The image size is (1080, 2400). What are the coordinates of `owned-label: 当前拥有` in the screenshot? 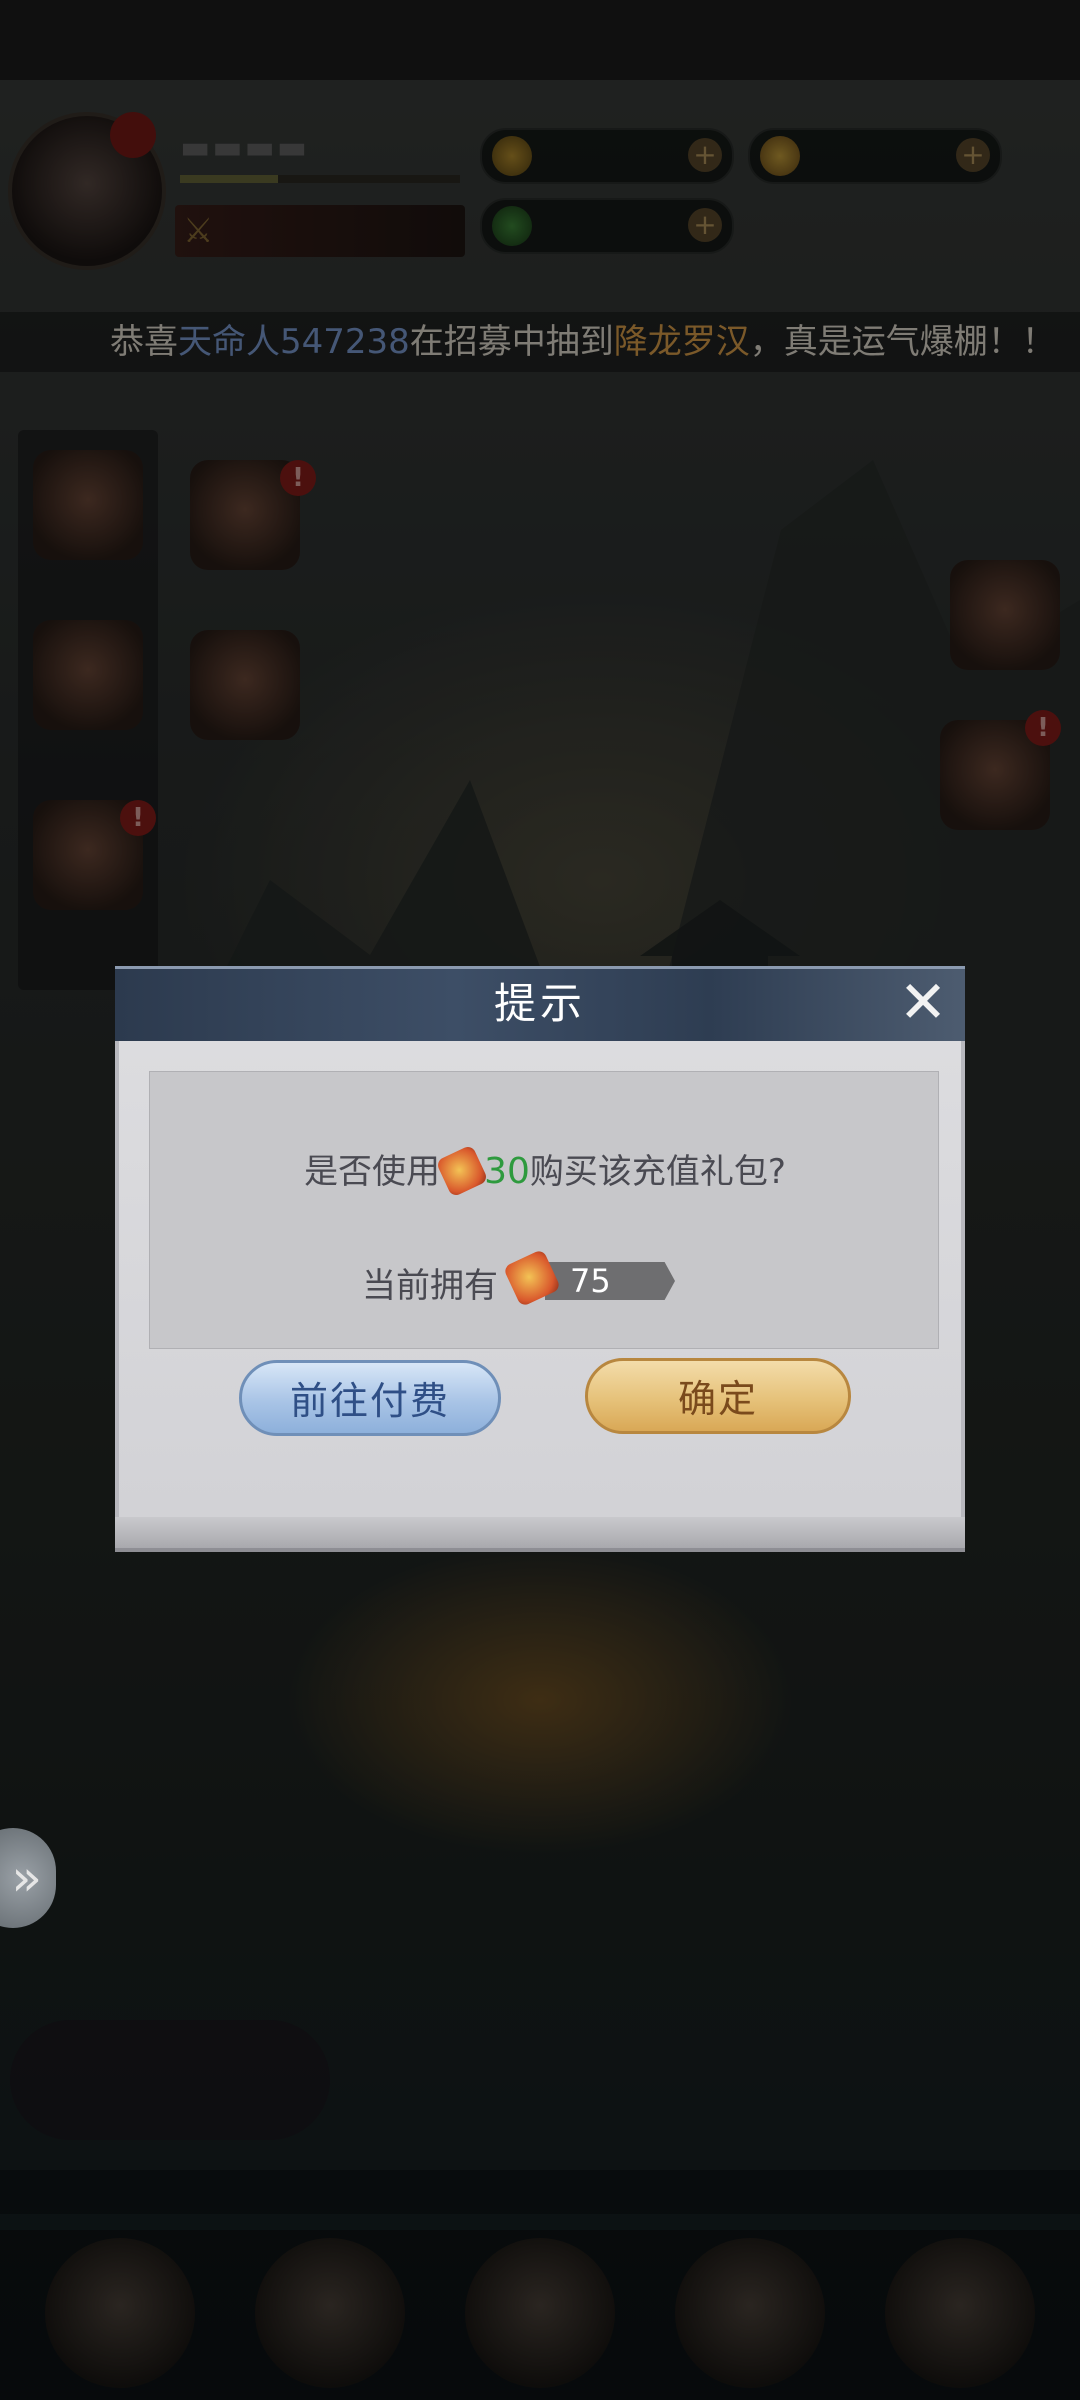 It's located at (430, 1286).